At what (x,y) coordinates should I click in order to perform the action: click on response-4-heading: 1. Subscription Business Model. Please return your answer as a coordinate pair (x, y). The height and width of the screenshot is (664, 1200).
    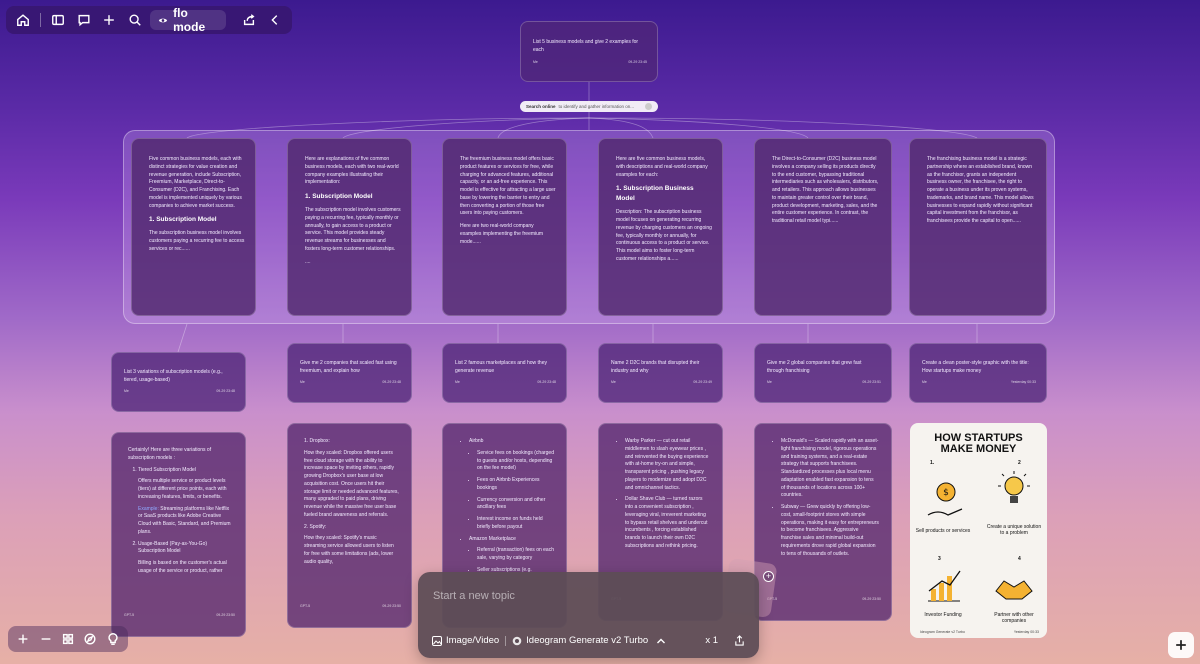
    Looking at the image, I should click on (655, 194).